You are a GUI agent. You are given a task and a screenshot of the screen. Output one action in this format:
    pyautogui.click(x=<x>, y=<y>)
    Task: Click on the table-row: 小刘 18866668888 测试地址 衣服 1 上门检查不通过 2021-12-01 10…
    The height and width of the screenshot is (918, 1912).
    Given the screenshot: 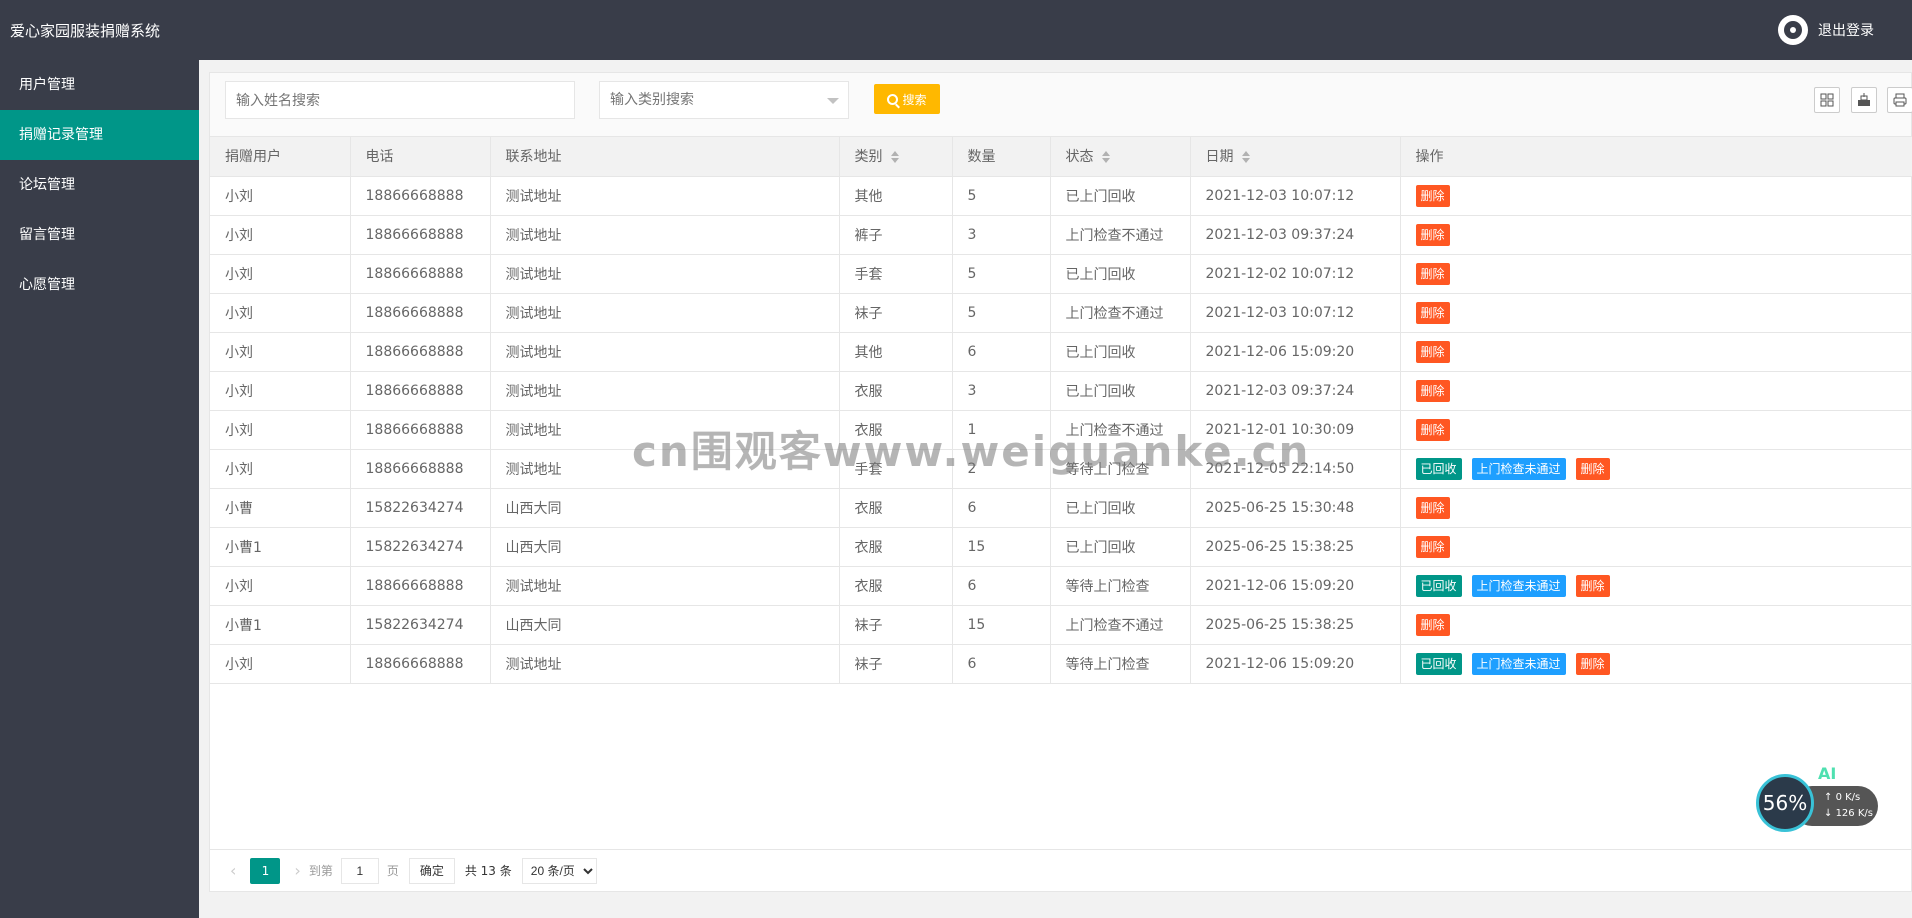 What is the action you would take?
    pyautogui.click(x=1061, y=430)
    